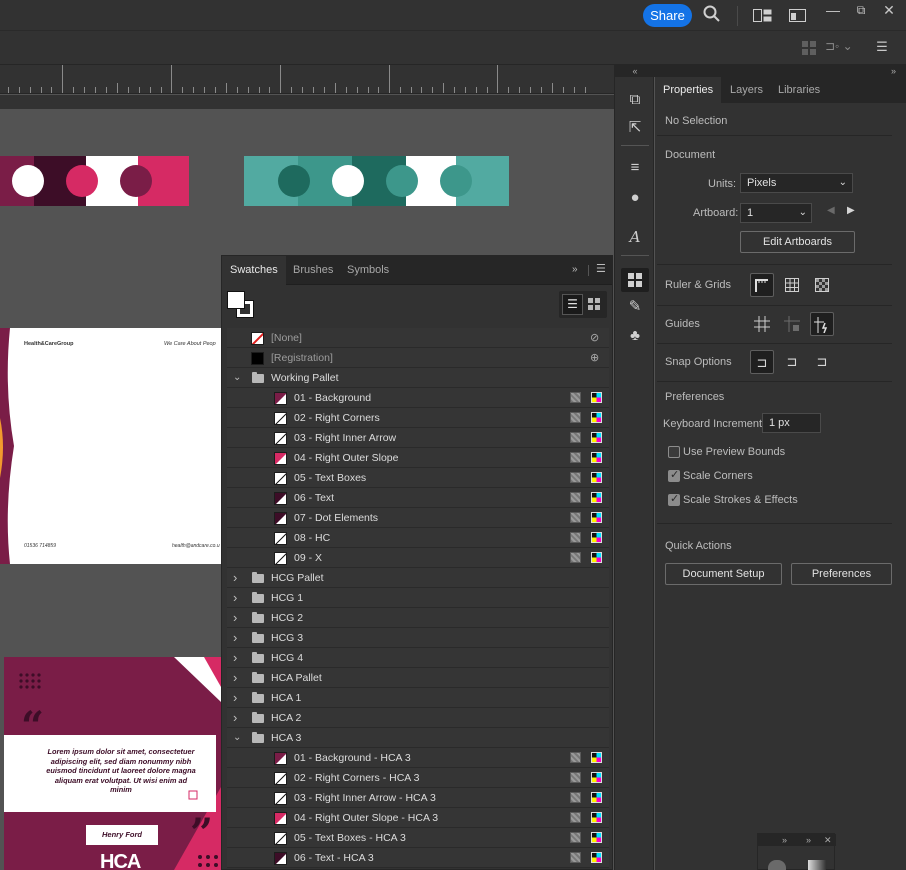  What do you see at coordinates (762, 15) in the screenshot?
I see `arrange-documents-icon` at bounding box center [762, 15].